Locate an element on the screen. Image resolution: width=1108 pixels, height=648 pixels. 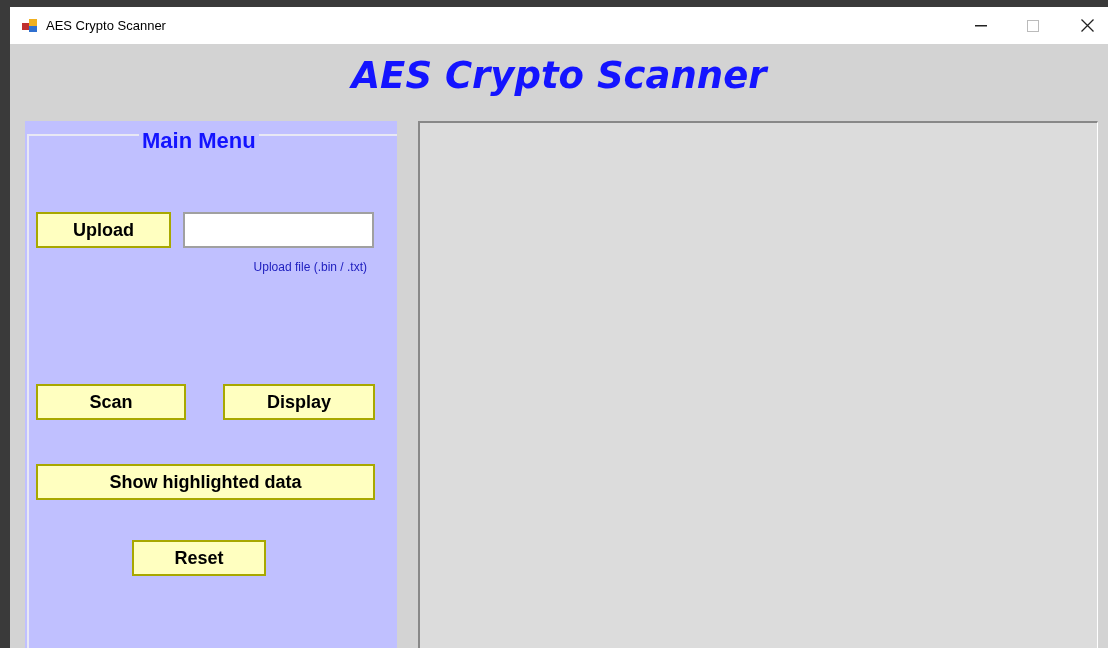
button: Display is located at coordinates (299, 402).